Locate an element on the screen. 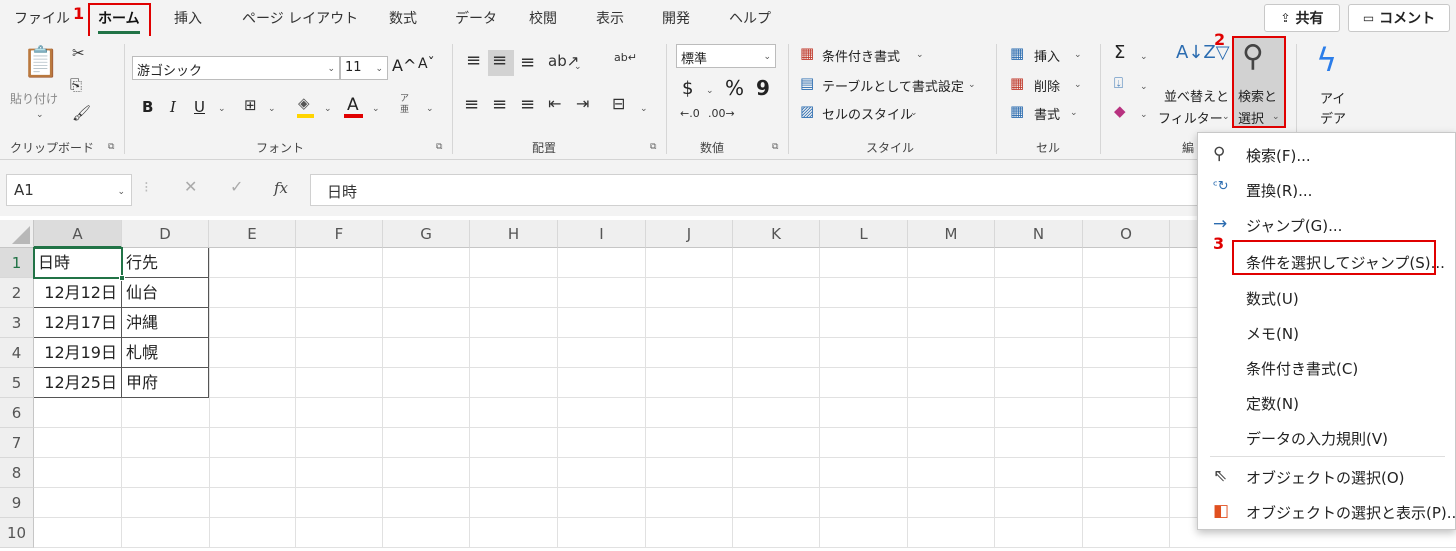  column-header-f: F is located at coordinates (339, 234).